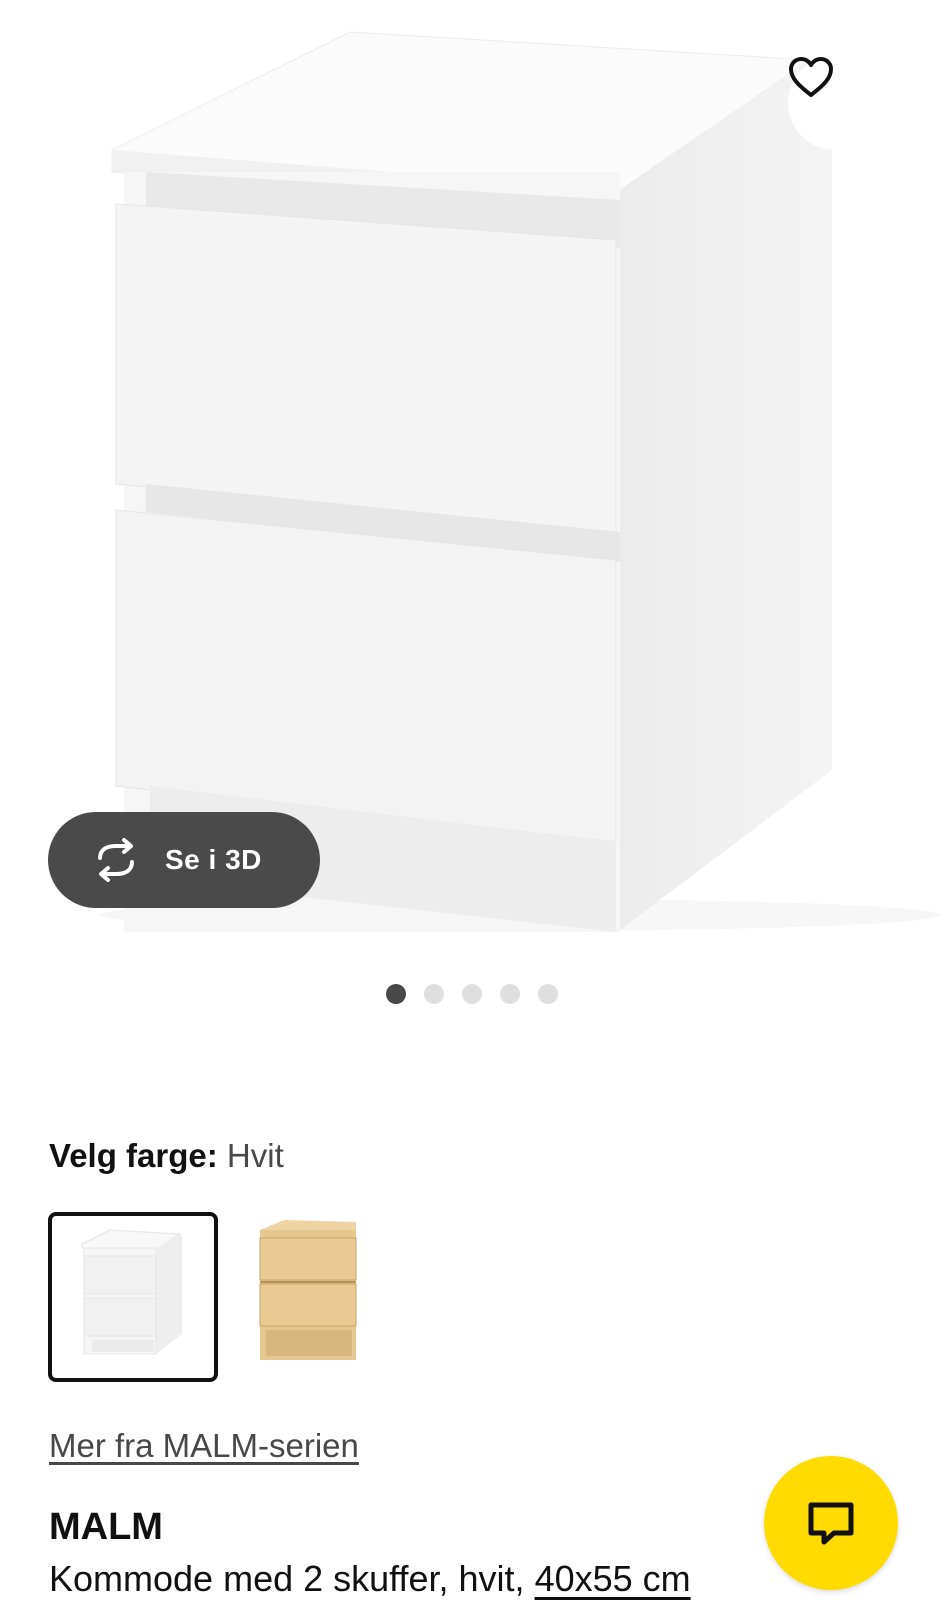 The width and height of the screenshot is (948, 1602). Describe the element at coordinates (131, 1292) in the screenshot. I see `white-dresser-thumbnail` at that location.